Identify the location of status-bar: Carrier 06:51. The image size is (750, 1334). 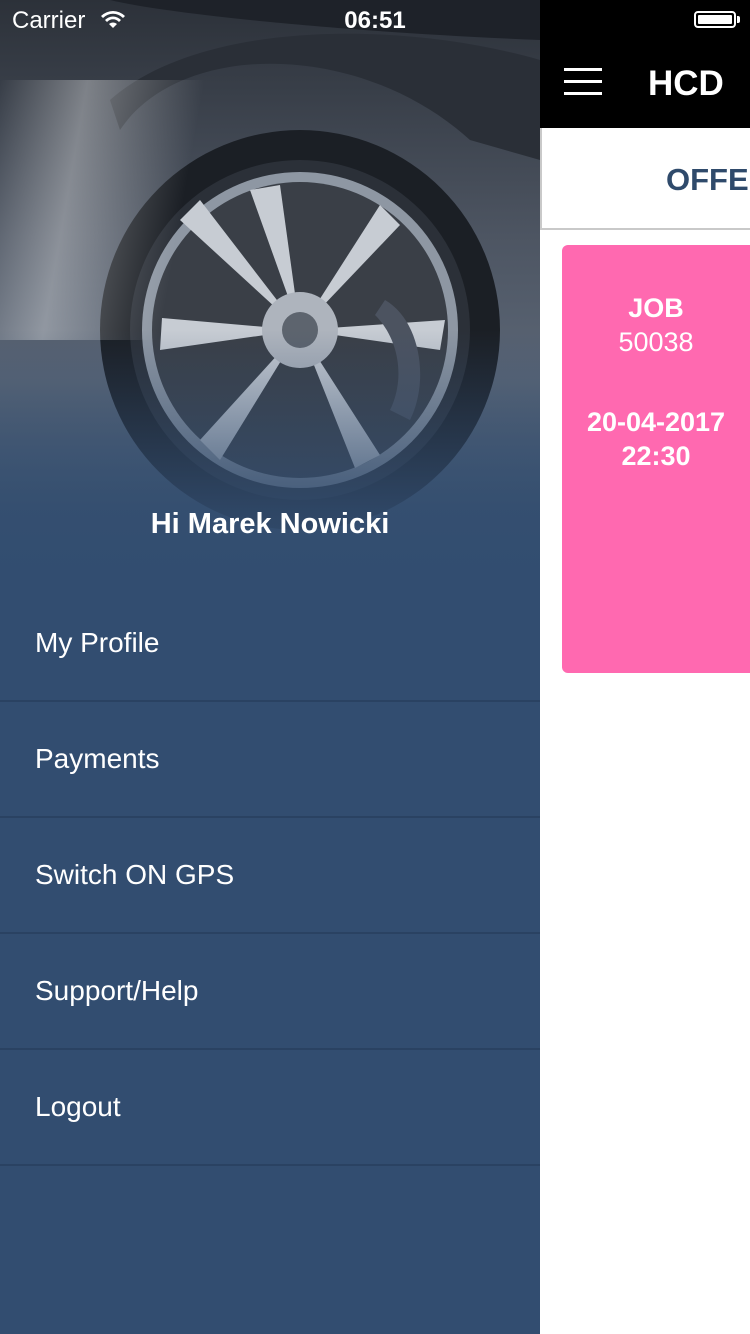
(375, 20).